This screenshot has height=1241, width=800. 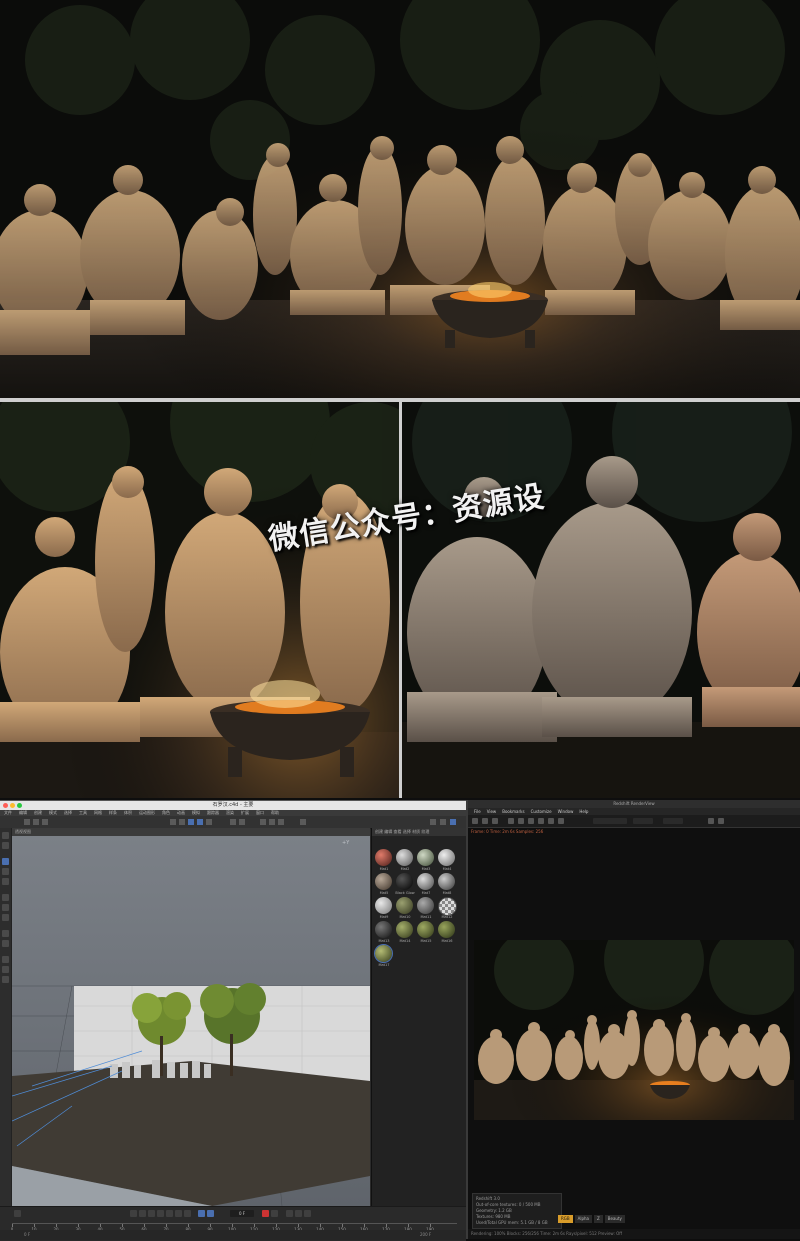 I want to click on scene-icon, so click(x=303, y=822).